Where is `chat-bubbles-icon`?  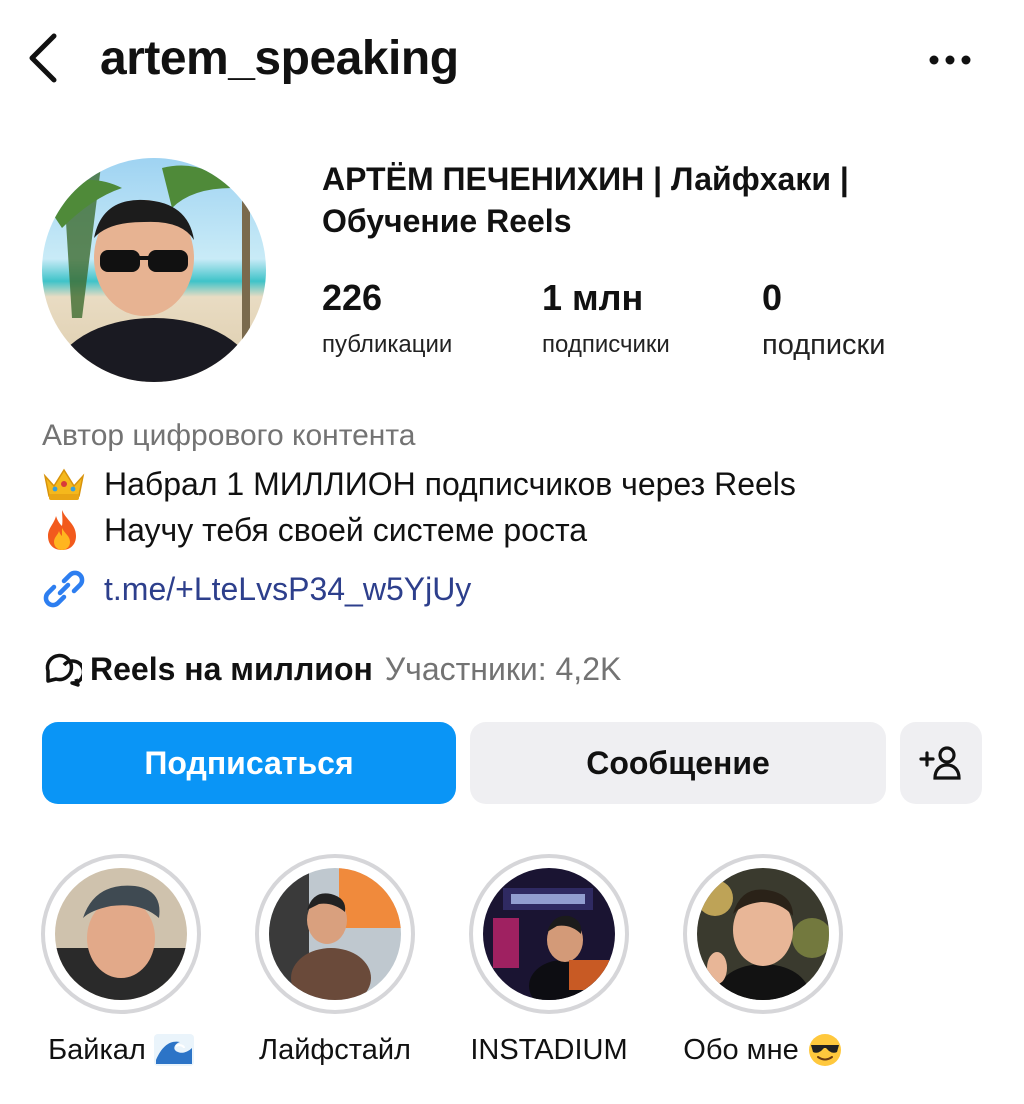 chat-bubbles-icon is located at coordinates (66, 669).